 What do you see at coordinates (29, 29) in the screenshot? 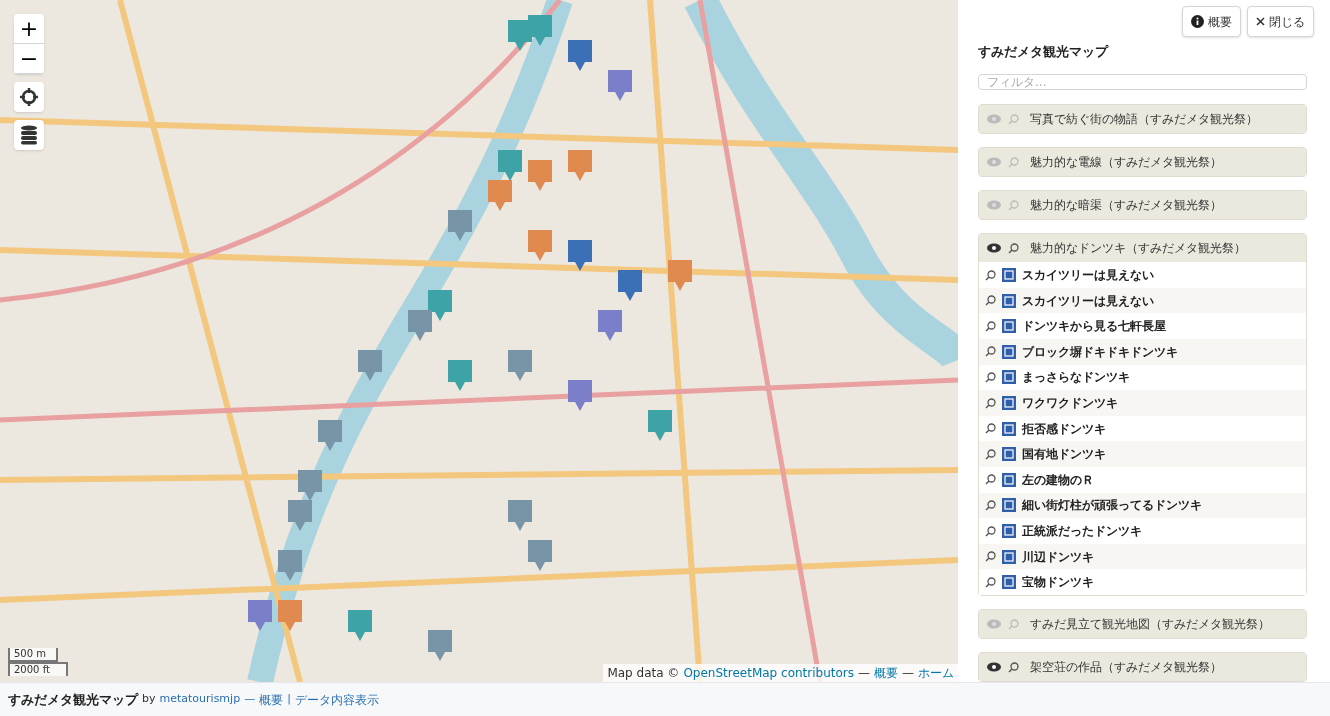
I see `zoom-in-button: +` at bounding box center [29, 29].